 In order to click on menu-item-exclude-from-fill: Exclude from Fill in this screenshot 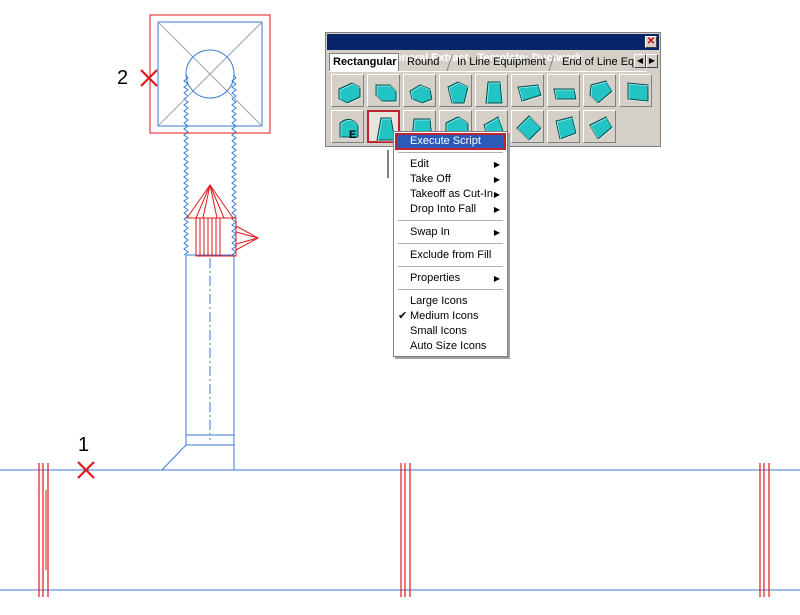, I will do `click(450, 255)`.